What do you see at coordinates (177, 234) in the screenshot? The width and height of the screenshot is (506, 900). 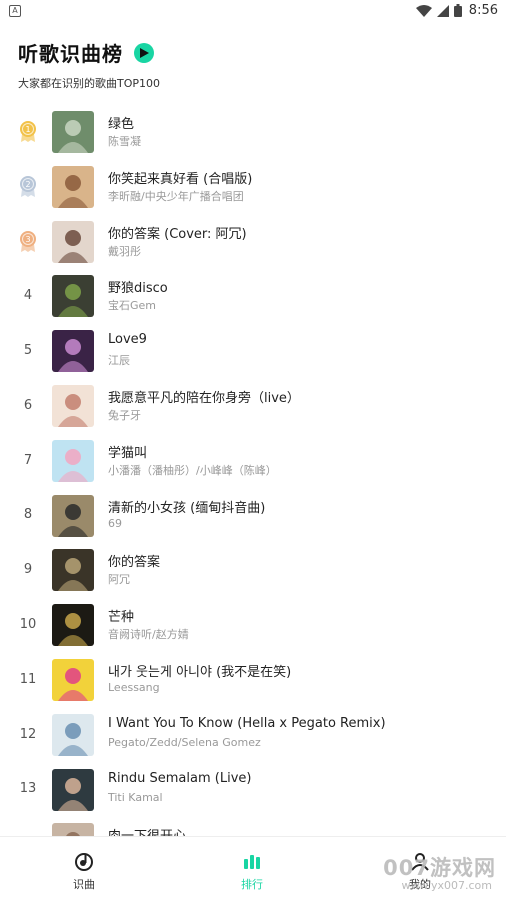 I see `song-title: 你的答案 (Cover: 阿冗)` at bounding box center [177, 234].